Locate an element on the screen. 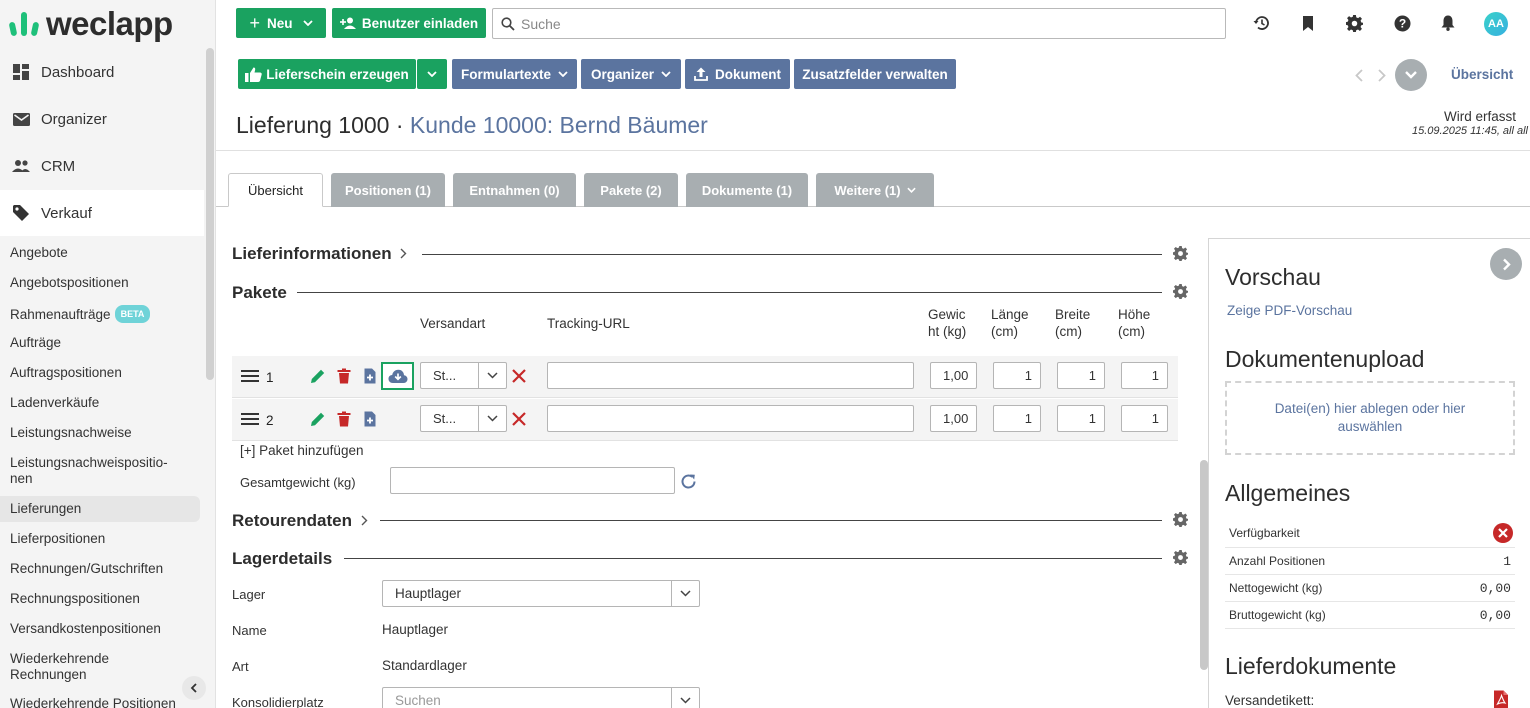 The width and height of the screenshot is (1530, 708). tab-withdrawals: Entnahmen (0) is located at coordinates (514, 190).